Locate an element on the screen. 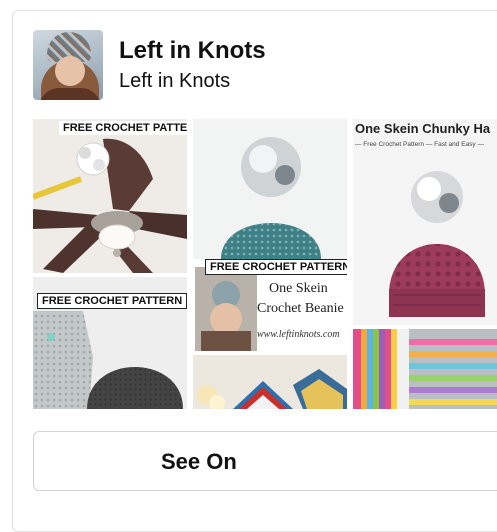 The height and width of the screenshot is (532, 497). pin-ceiling-fan: FREE CROCHET PATTERN is located at coordinates (110, 196).